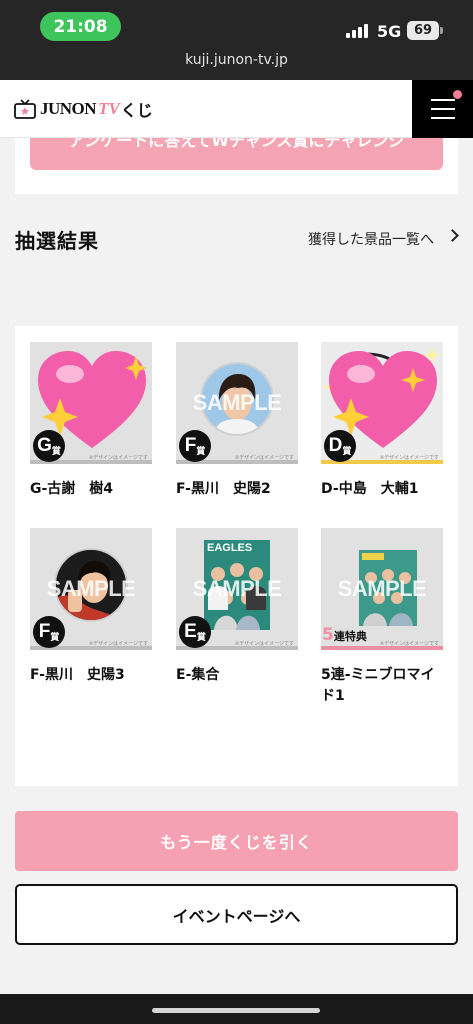 The height and width of the screenshot is (1024, 473). I want to click on prize-list-link: 獲得した景品一覧へ, so click(371, 239).